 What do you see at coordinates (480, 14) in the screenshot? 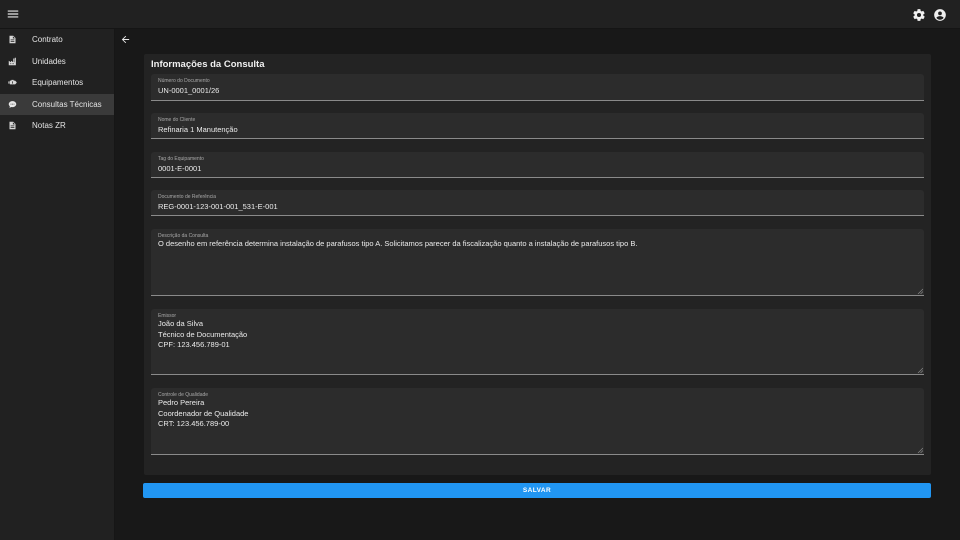
I see `app-bar` at bounding box center [480, 14].